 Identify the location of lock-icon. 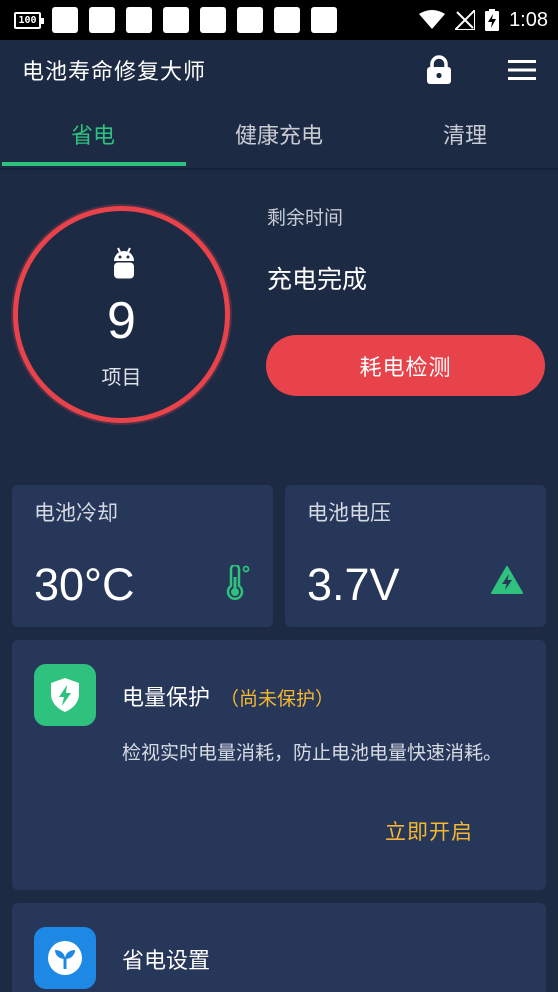
(439, 70).